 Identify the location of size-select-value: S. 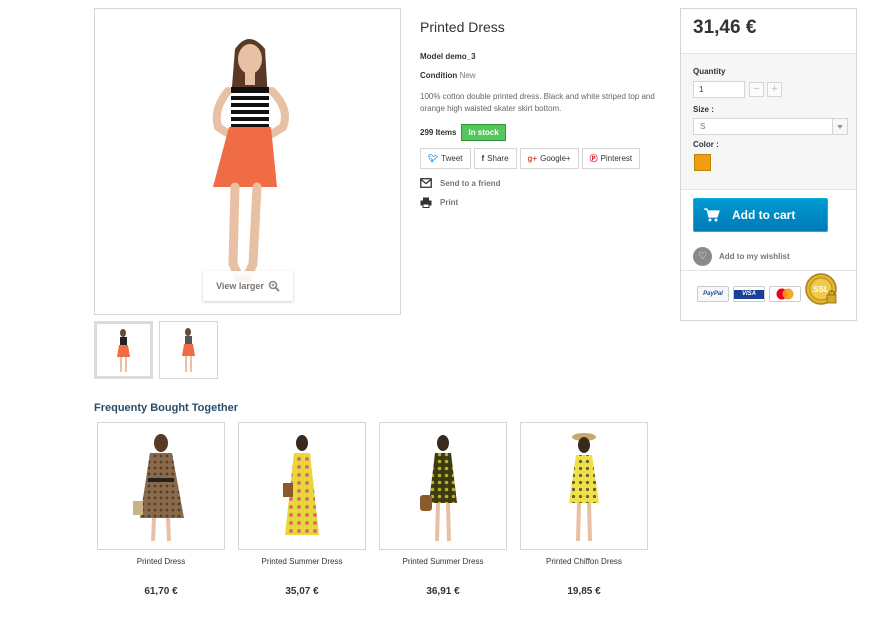
(703, 126).